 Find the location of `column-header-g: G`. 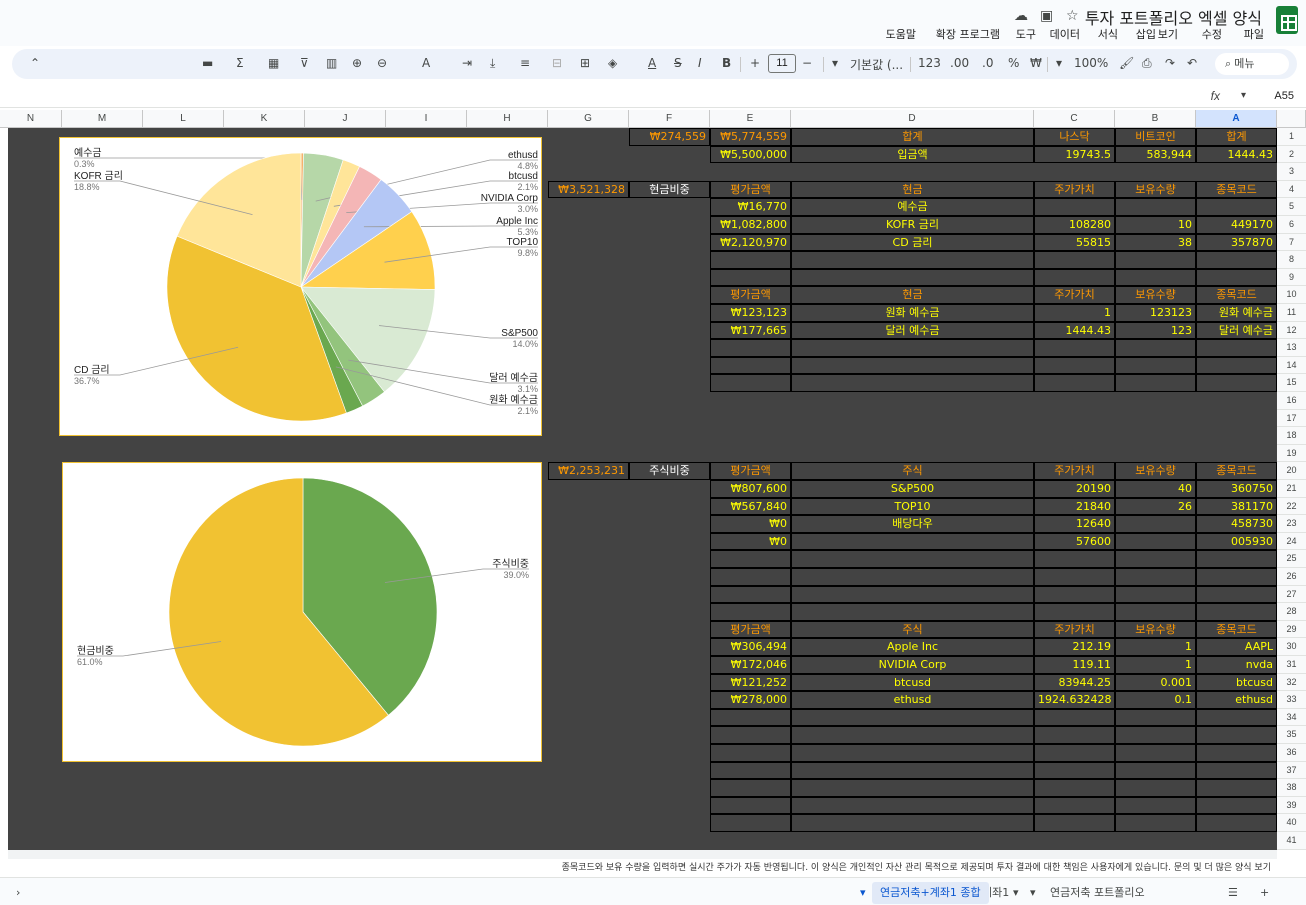

column-header-g: G is located at coordinates (588, 119).